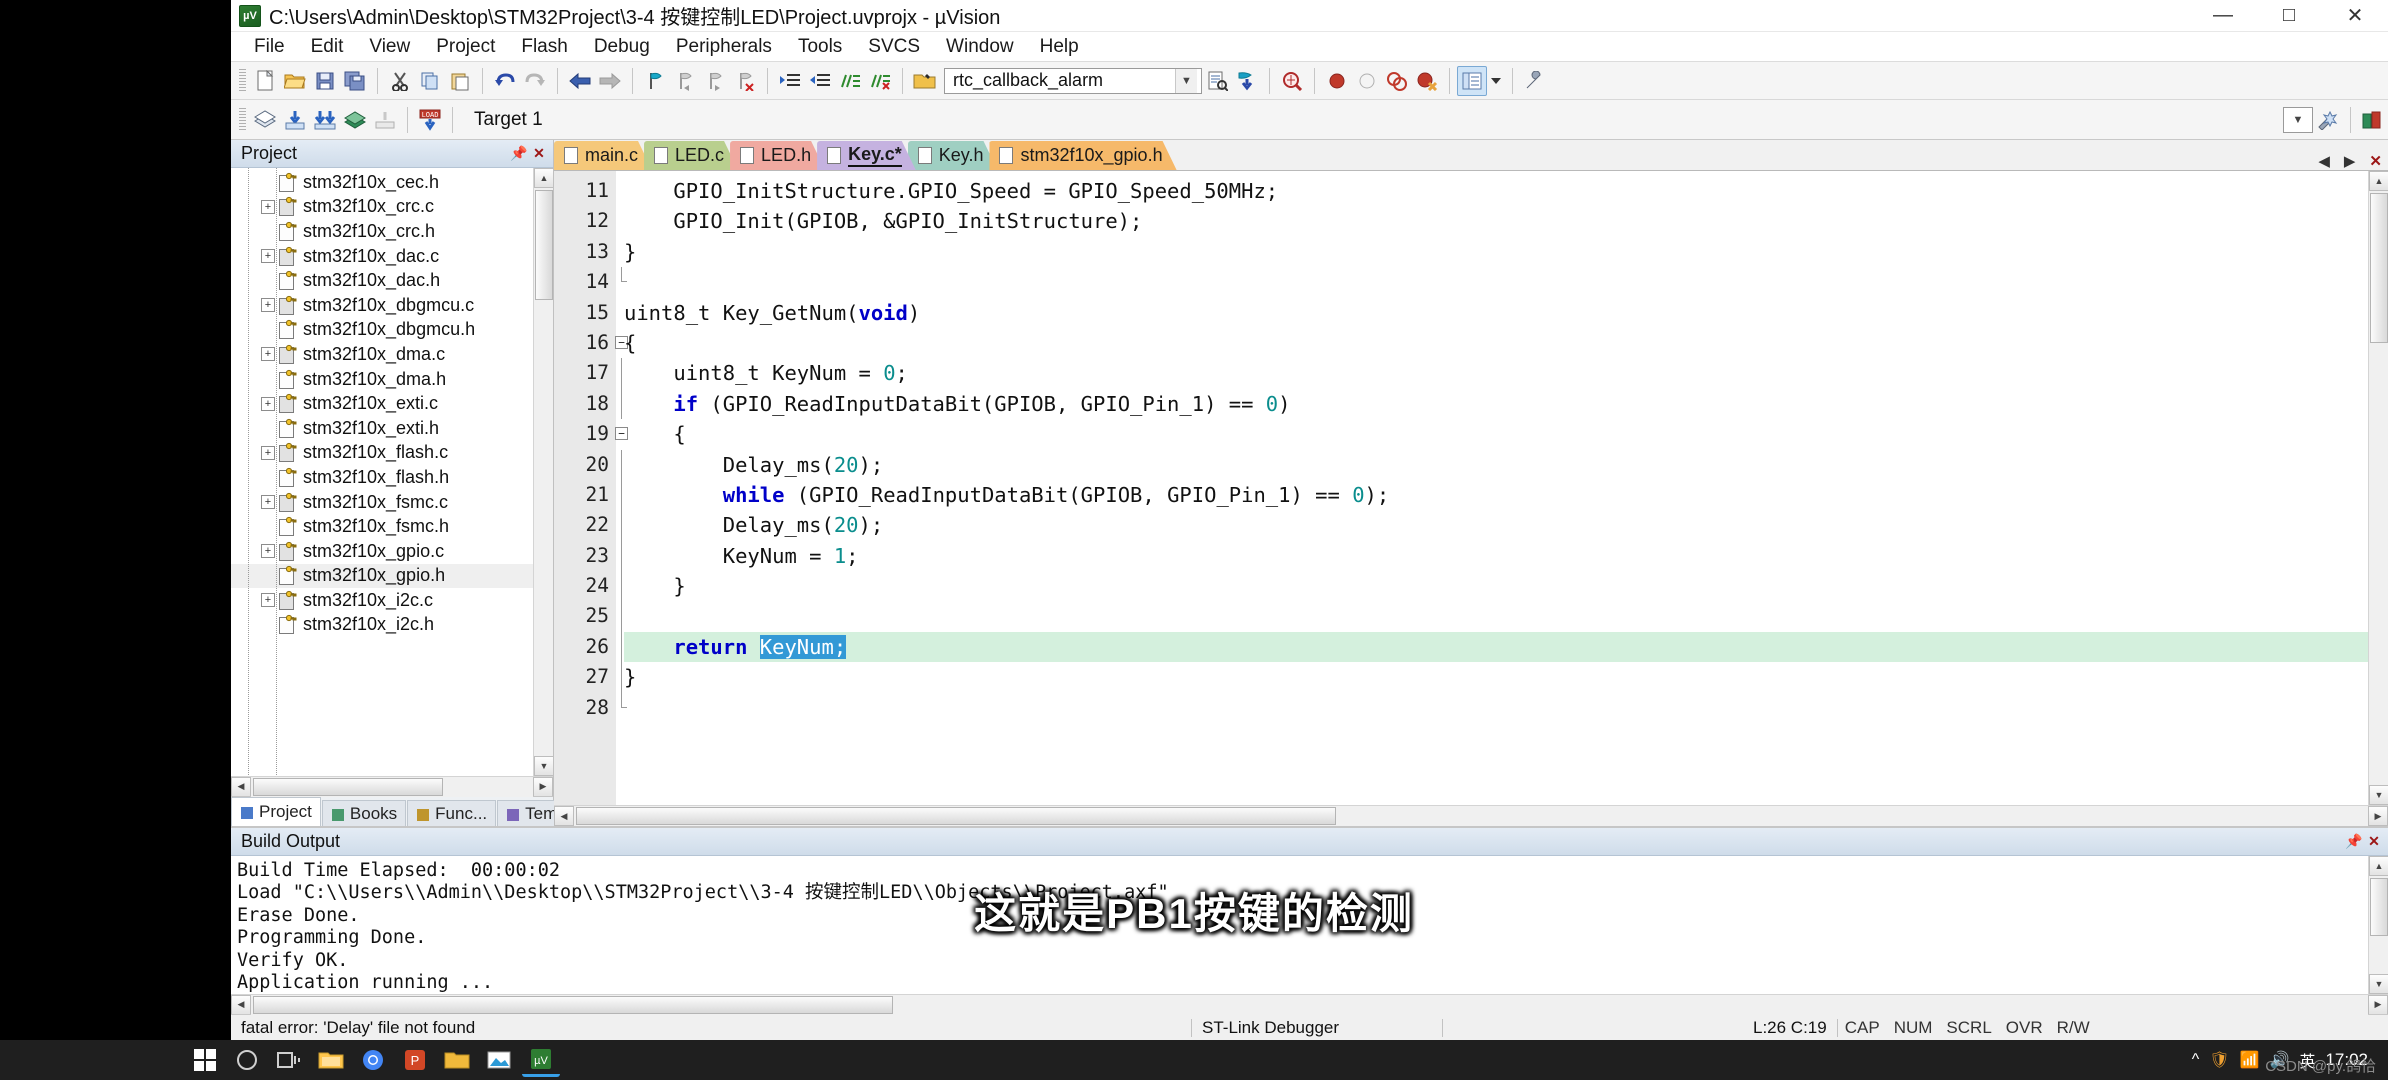 Image resolution: width=2388 pixels, height=1080 pixels. What do you see at coordinates (265, 81) in the screenshot?
I see `new-file-icon` at bounding box center [265, 81].